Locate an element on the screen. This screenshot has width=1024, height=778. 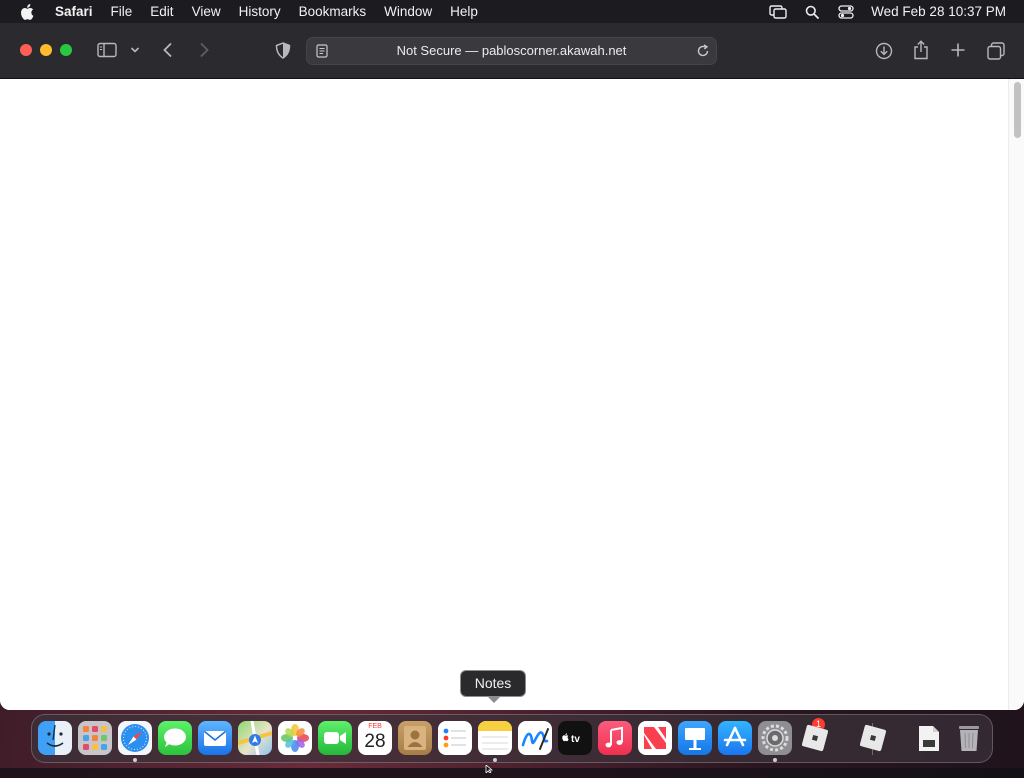
music-app-icon is located at coordinates (615, 738).